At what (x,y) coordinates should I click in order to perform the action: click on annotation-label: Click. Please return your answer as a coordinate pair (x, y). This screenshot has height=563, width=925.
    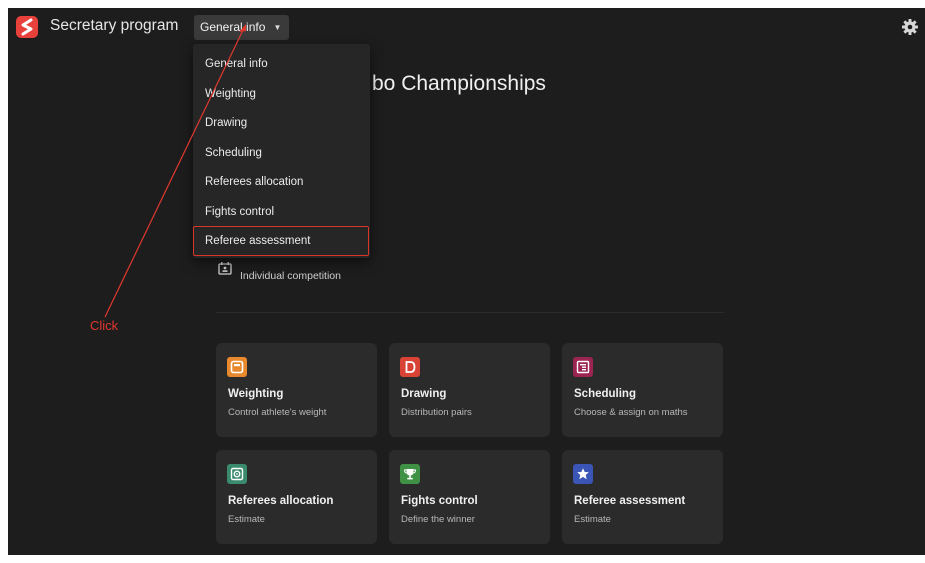
    Looking at the image, I should click on (104, 325).